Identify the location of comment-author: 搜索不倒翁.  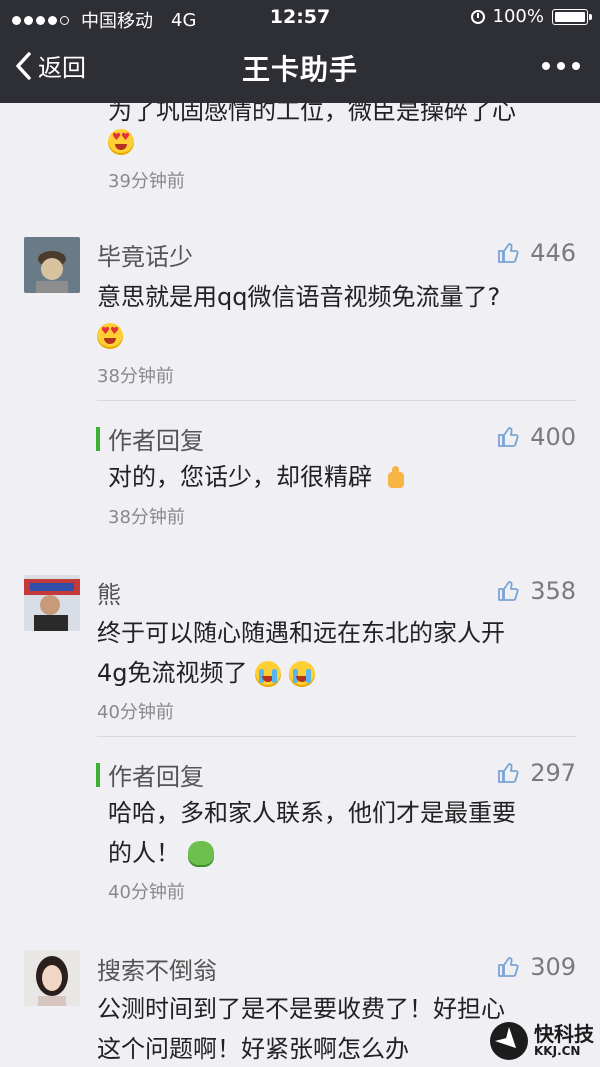
(157, 968).